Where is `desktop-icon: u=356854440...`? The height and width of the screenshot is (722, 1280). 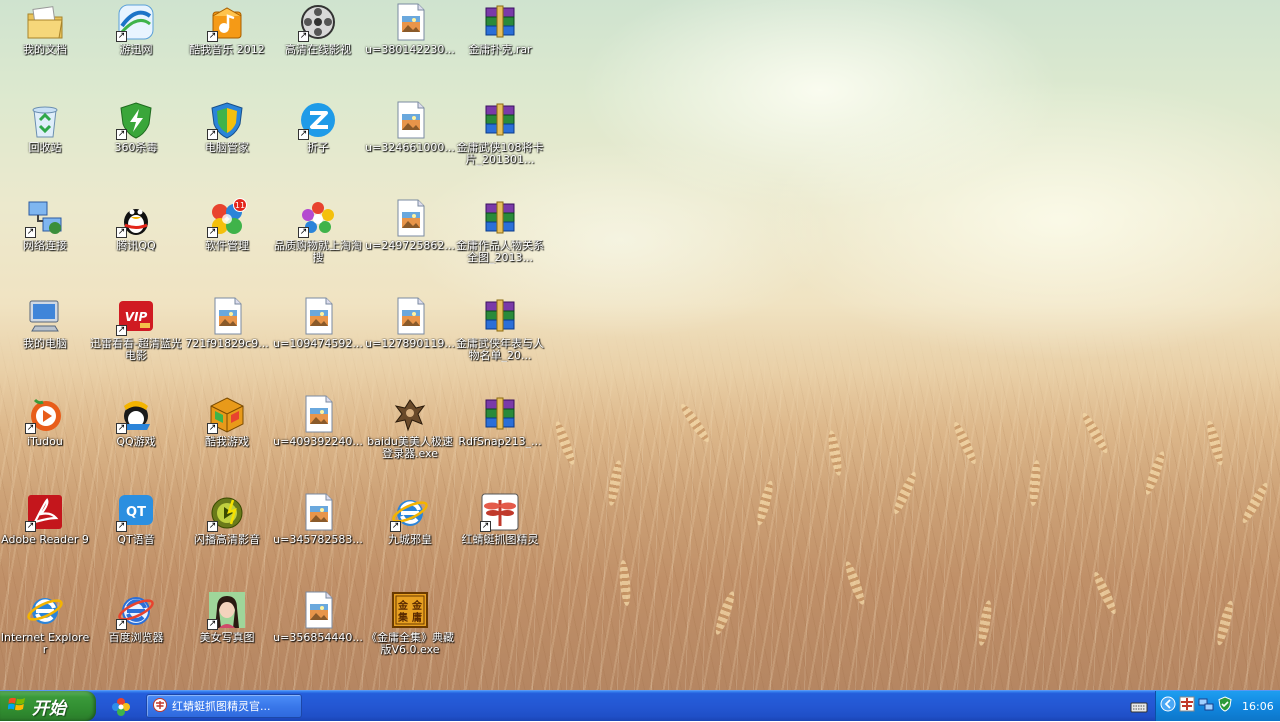 desktop-icon: u=356854440... is located at coordinates (318, 636).